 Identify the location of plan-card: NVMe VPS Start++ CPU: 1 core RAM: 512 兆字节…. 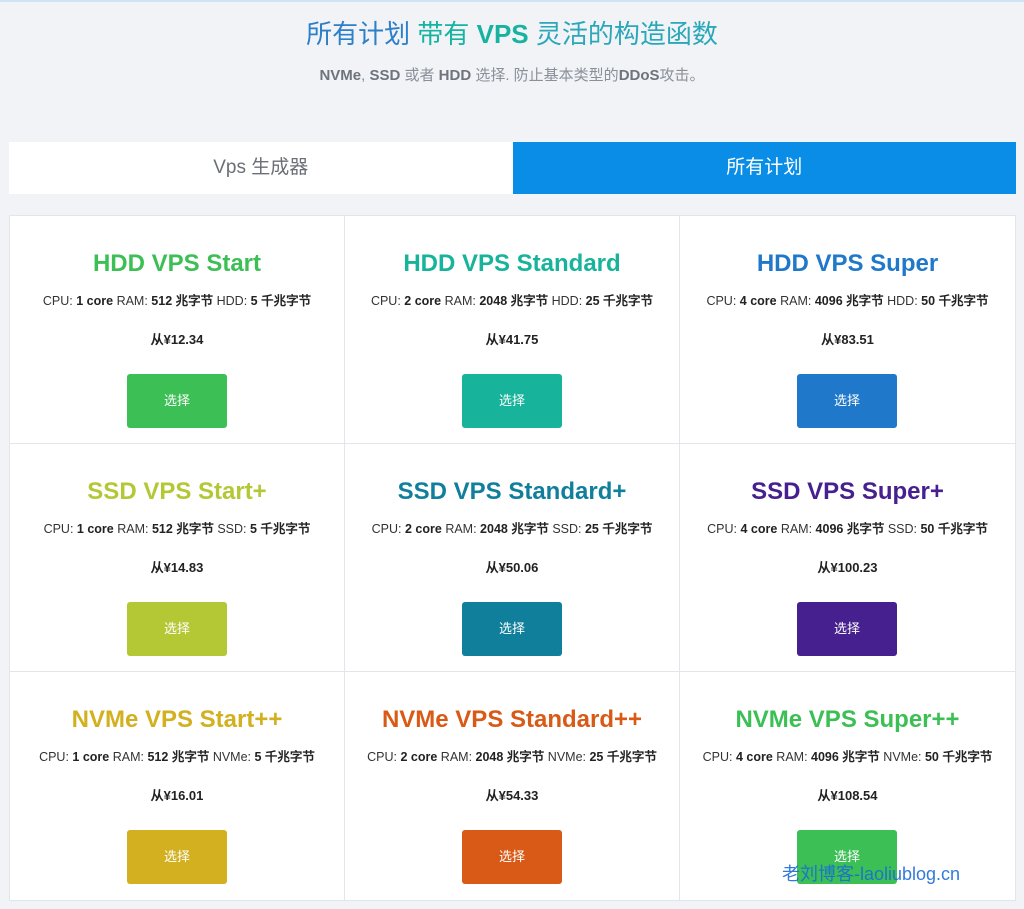
(177, 786).